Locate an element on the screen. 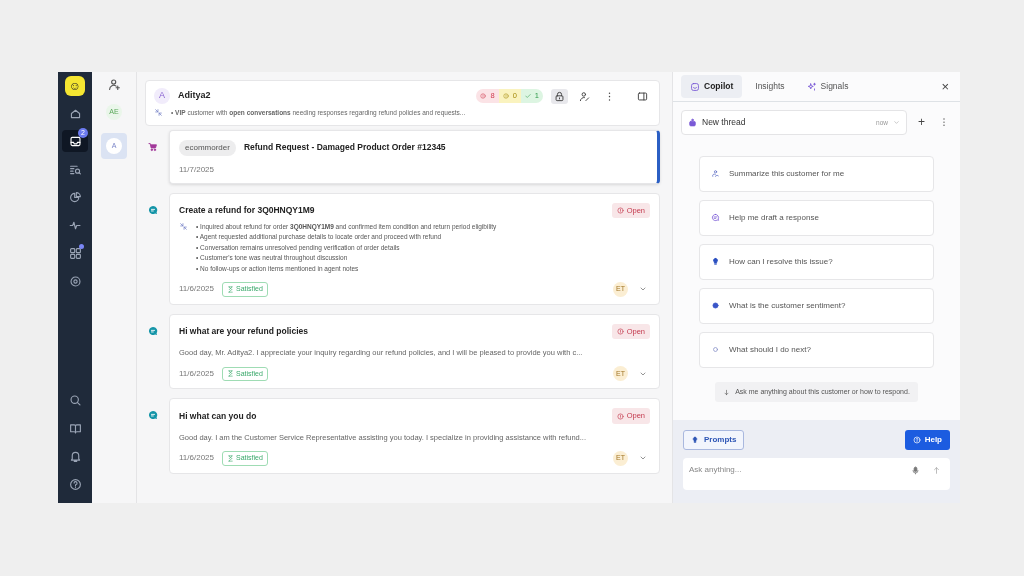  cart-icon is located at coordinates (153, 146).